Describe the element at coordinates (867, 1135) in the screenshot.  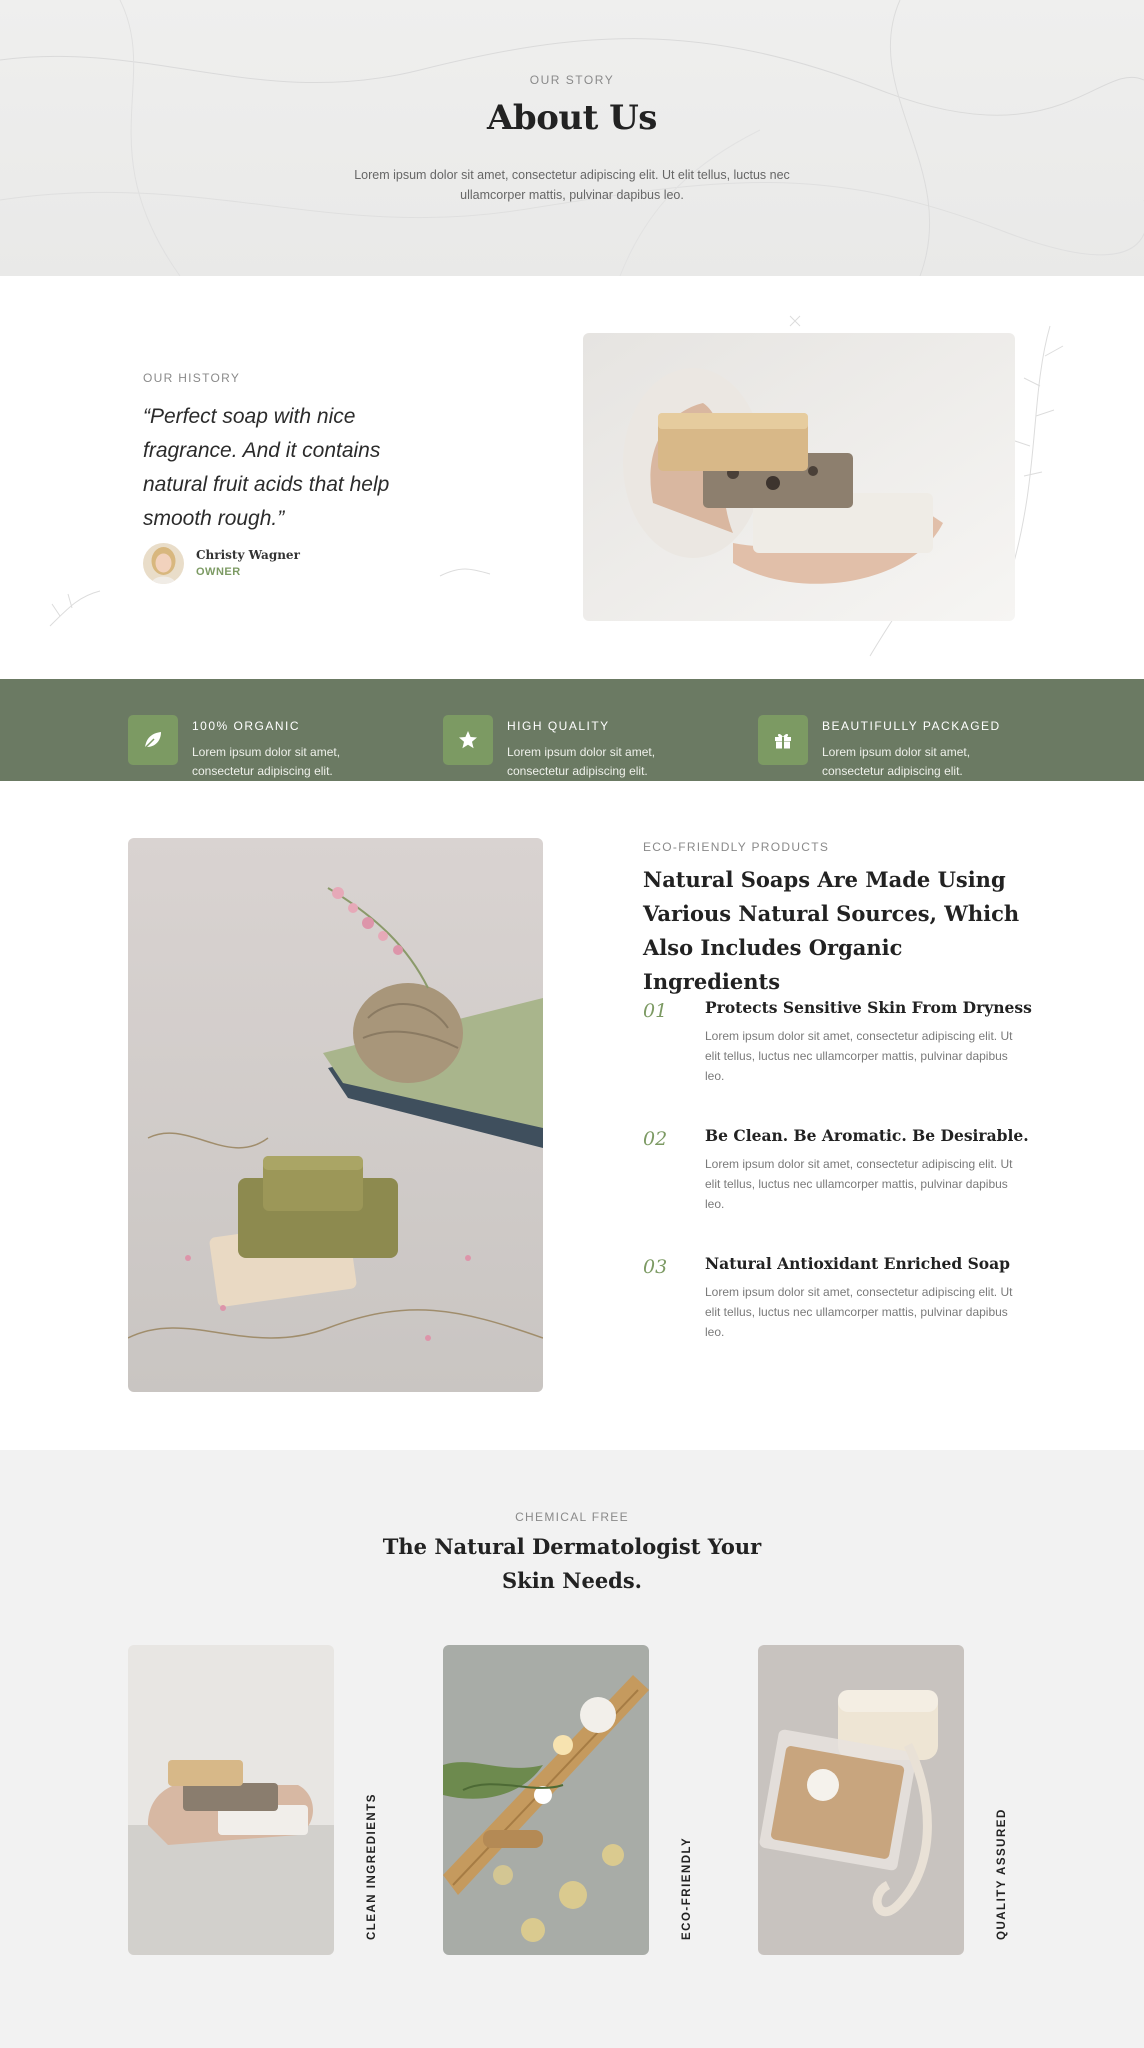
I see `benefit-title: Be Clean. Be Aromatic. Be Desirable.` at that location.